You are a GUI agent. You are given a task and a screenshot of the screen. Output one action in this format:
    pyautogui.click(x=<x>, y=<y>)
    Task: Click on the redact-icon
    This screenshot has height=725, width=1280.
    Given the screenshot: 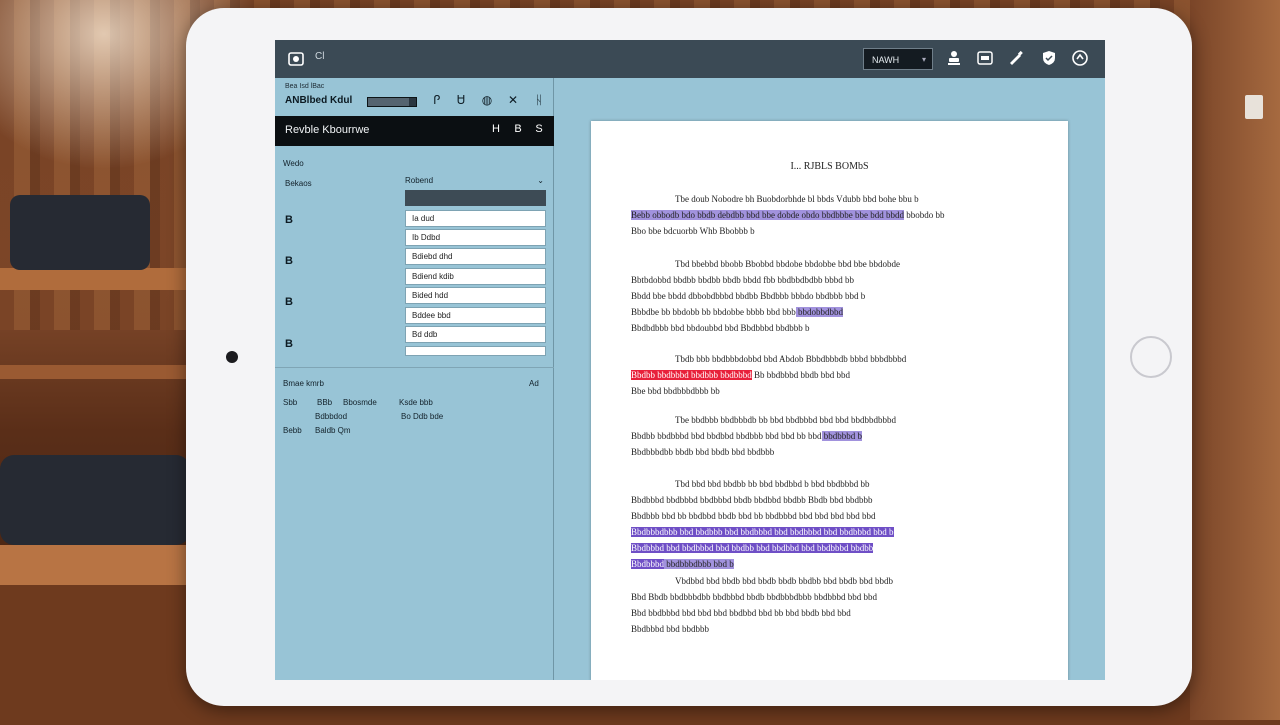 What is the action you would take?
    pyautogui.click(x=985, y=59)
    